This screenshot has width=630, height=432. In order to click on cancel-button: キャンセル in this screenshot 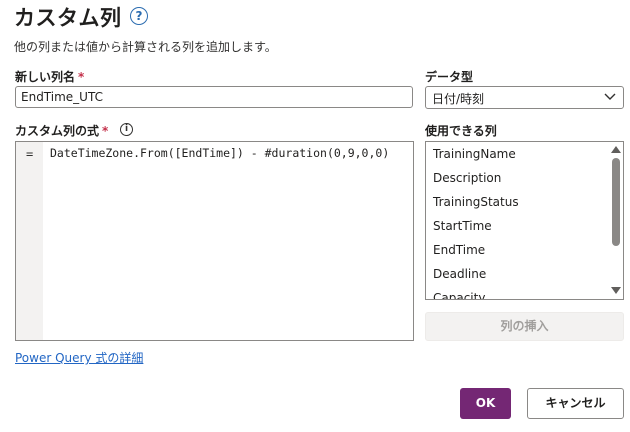, I will do `click(575, 403)`.